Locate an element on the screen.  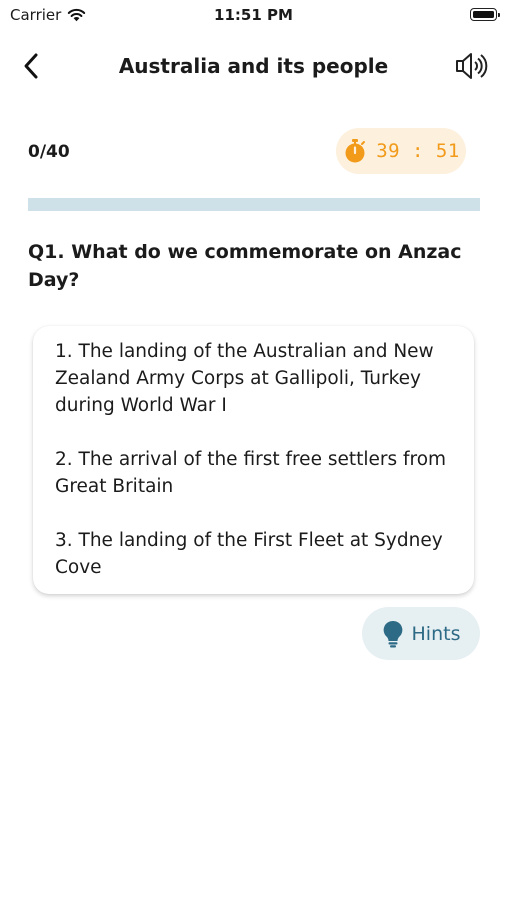
status-bar: Carrier 11:51 PM is located at coordinates (253, 15).